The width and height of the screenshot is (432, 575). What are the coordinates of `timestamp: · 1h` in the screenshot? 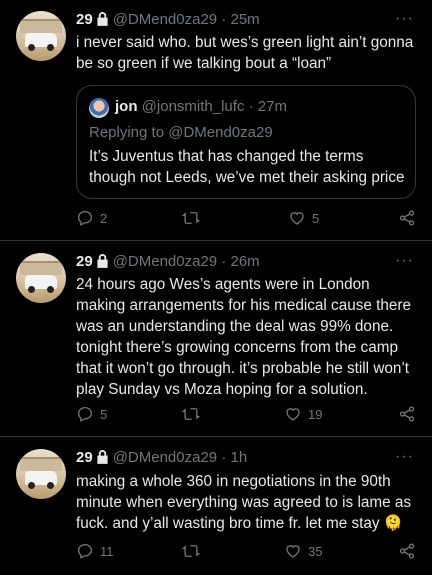 It's located at (234, 457).